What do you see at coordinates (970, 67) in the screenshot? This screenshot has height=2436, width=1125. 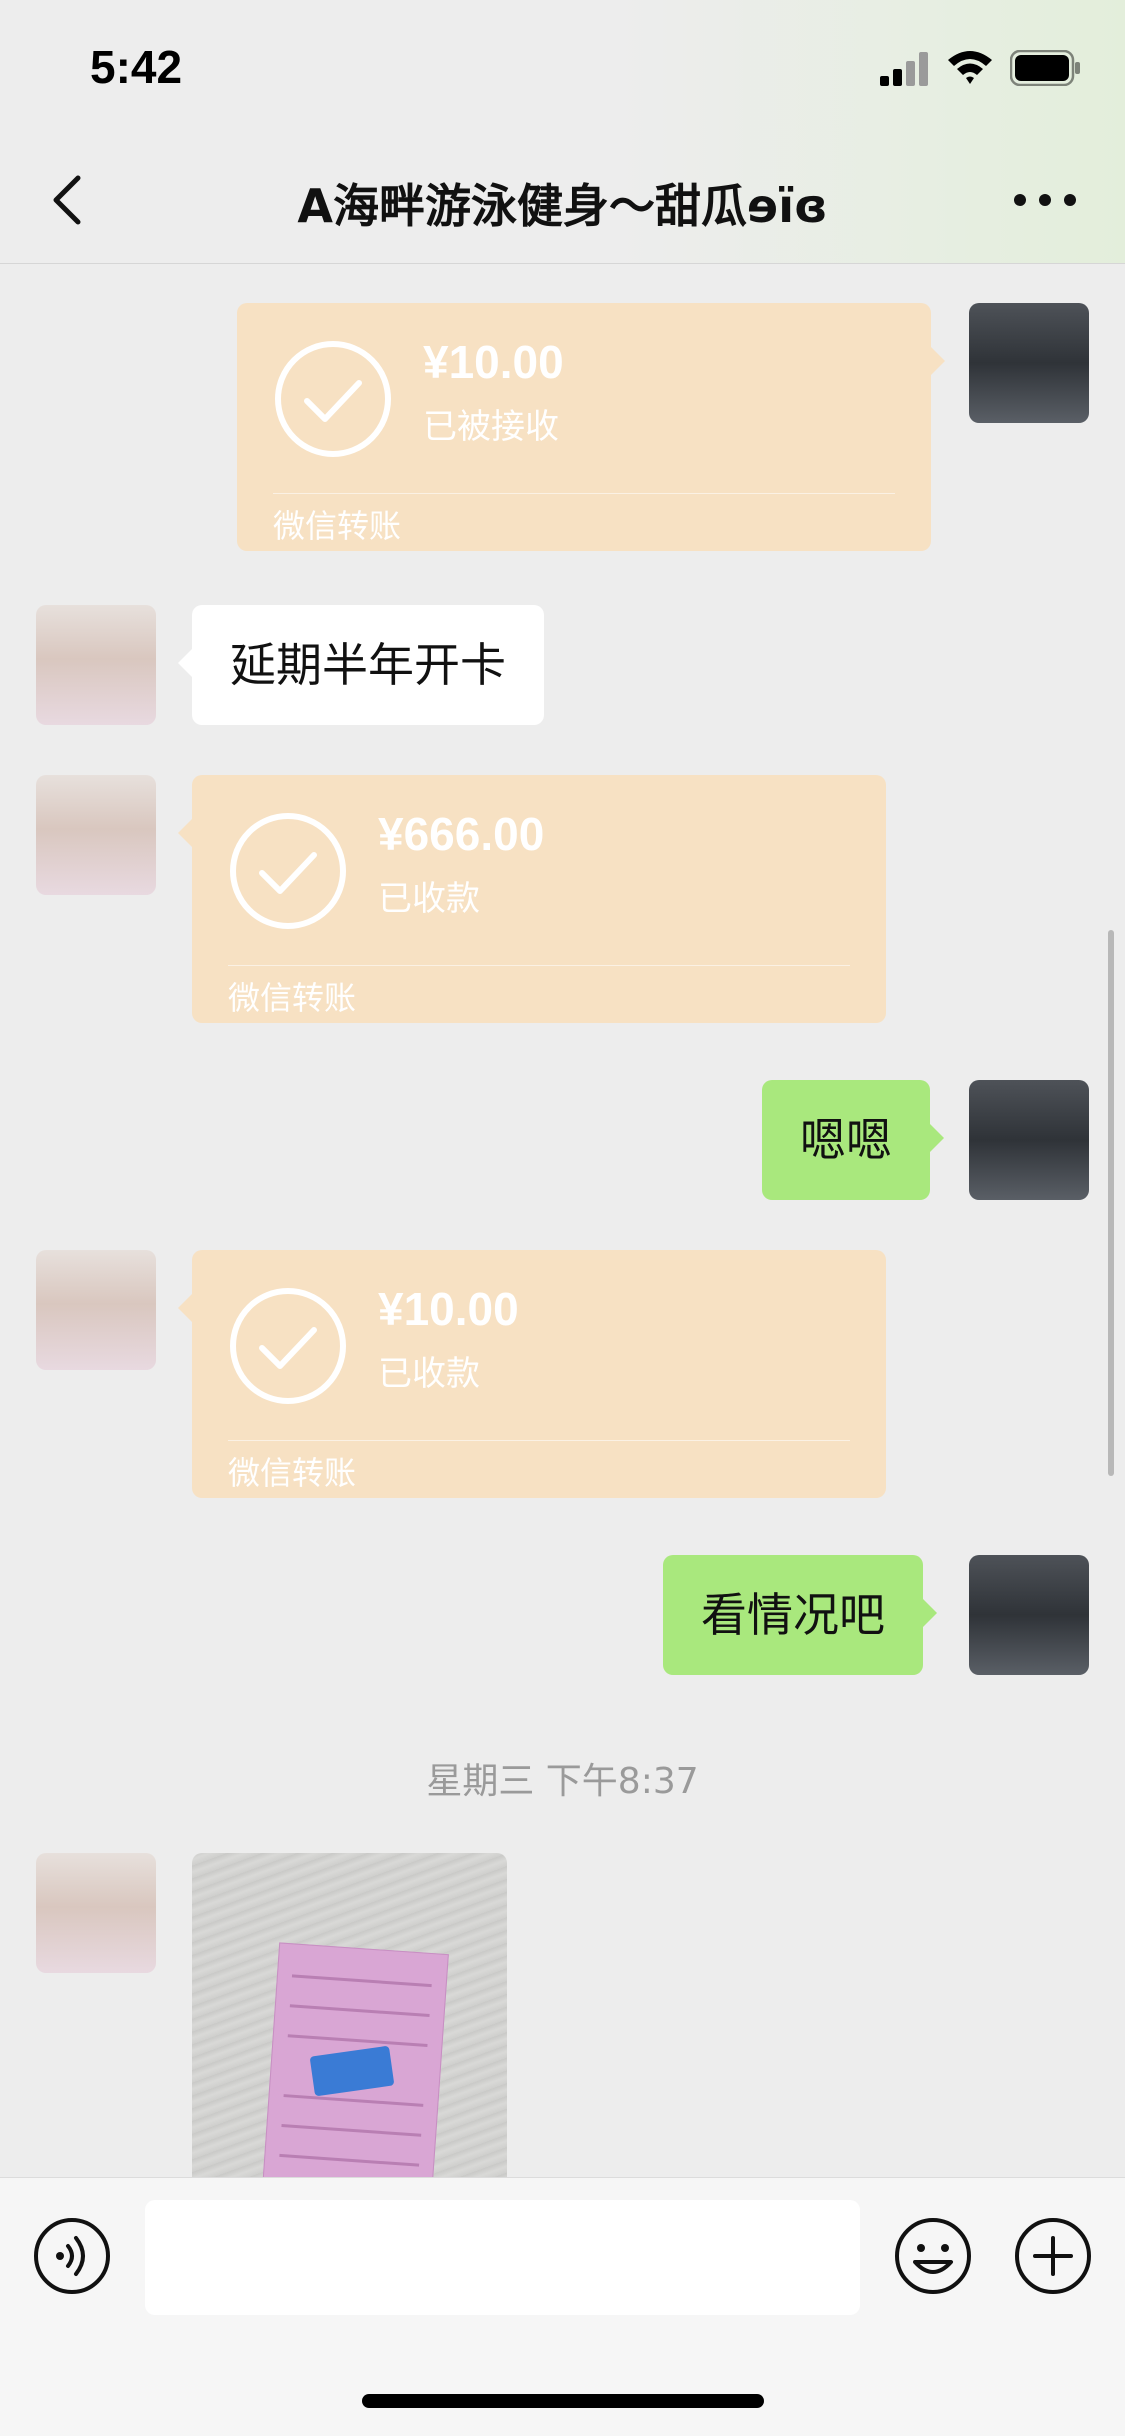 I see `wifi-icon` at bounding box center [970, 67].